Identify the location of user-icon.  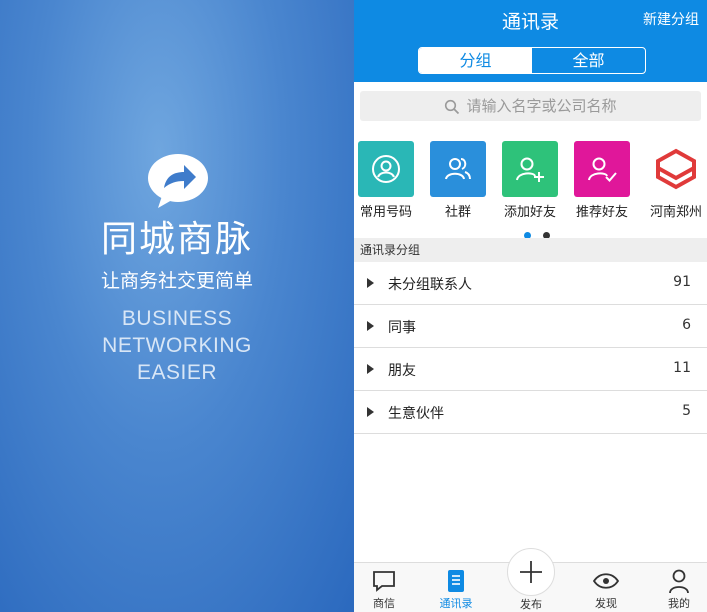
(678, 581).